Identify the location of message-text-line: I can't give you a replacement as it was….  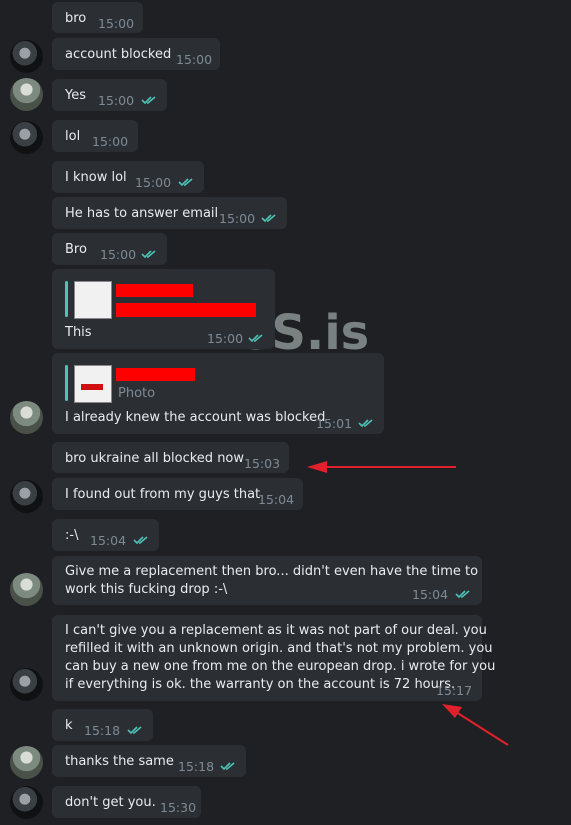
(276, 630).